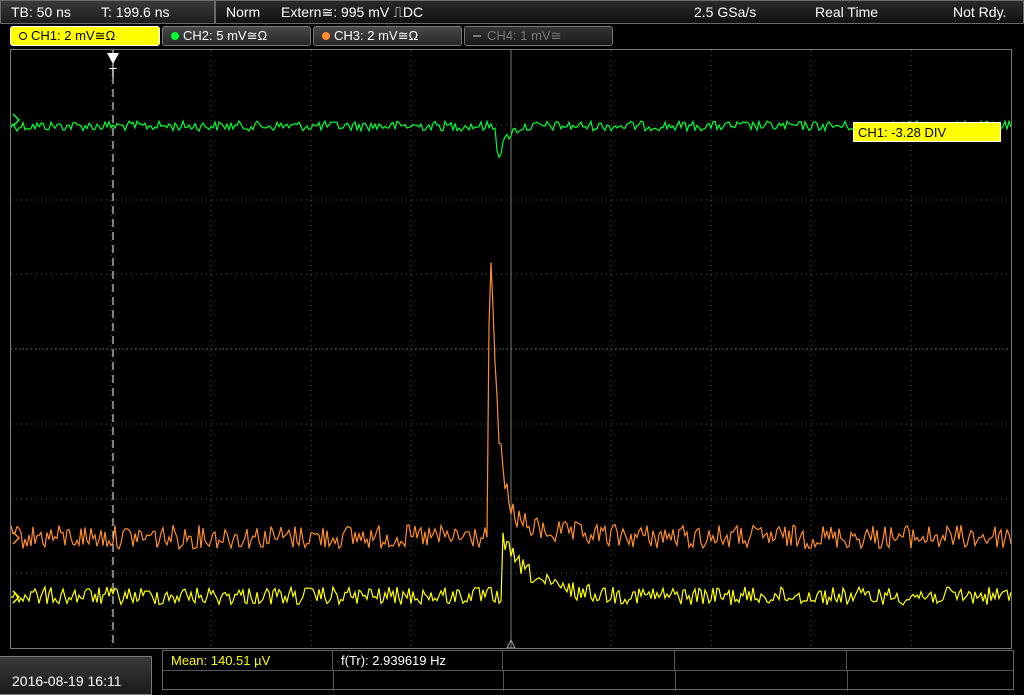 This screenshot has width=1024, height=695. Describe the element at coordinates (175, 36) in the screenshot. I see `ch2-indicator-icon` at that location.